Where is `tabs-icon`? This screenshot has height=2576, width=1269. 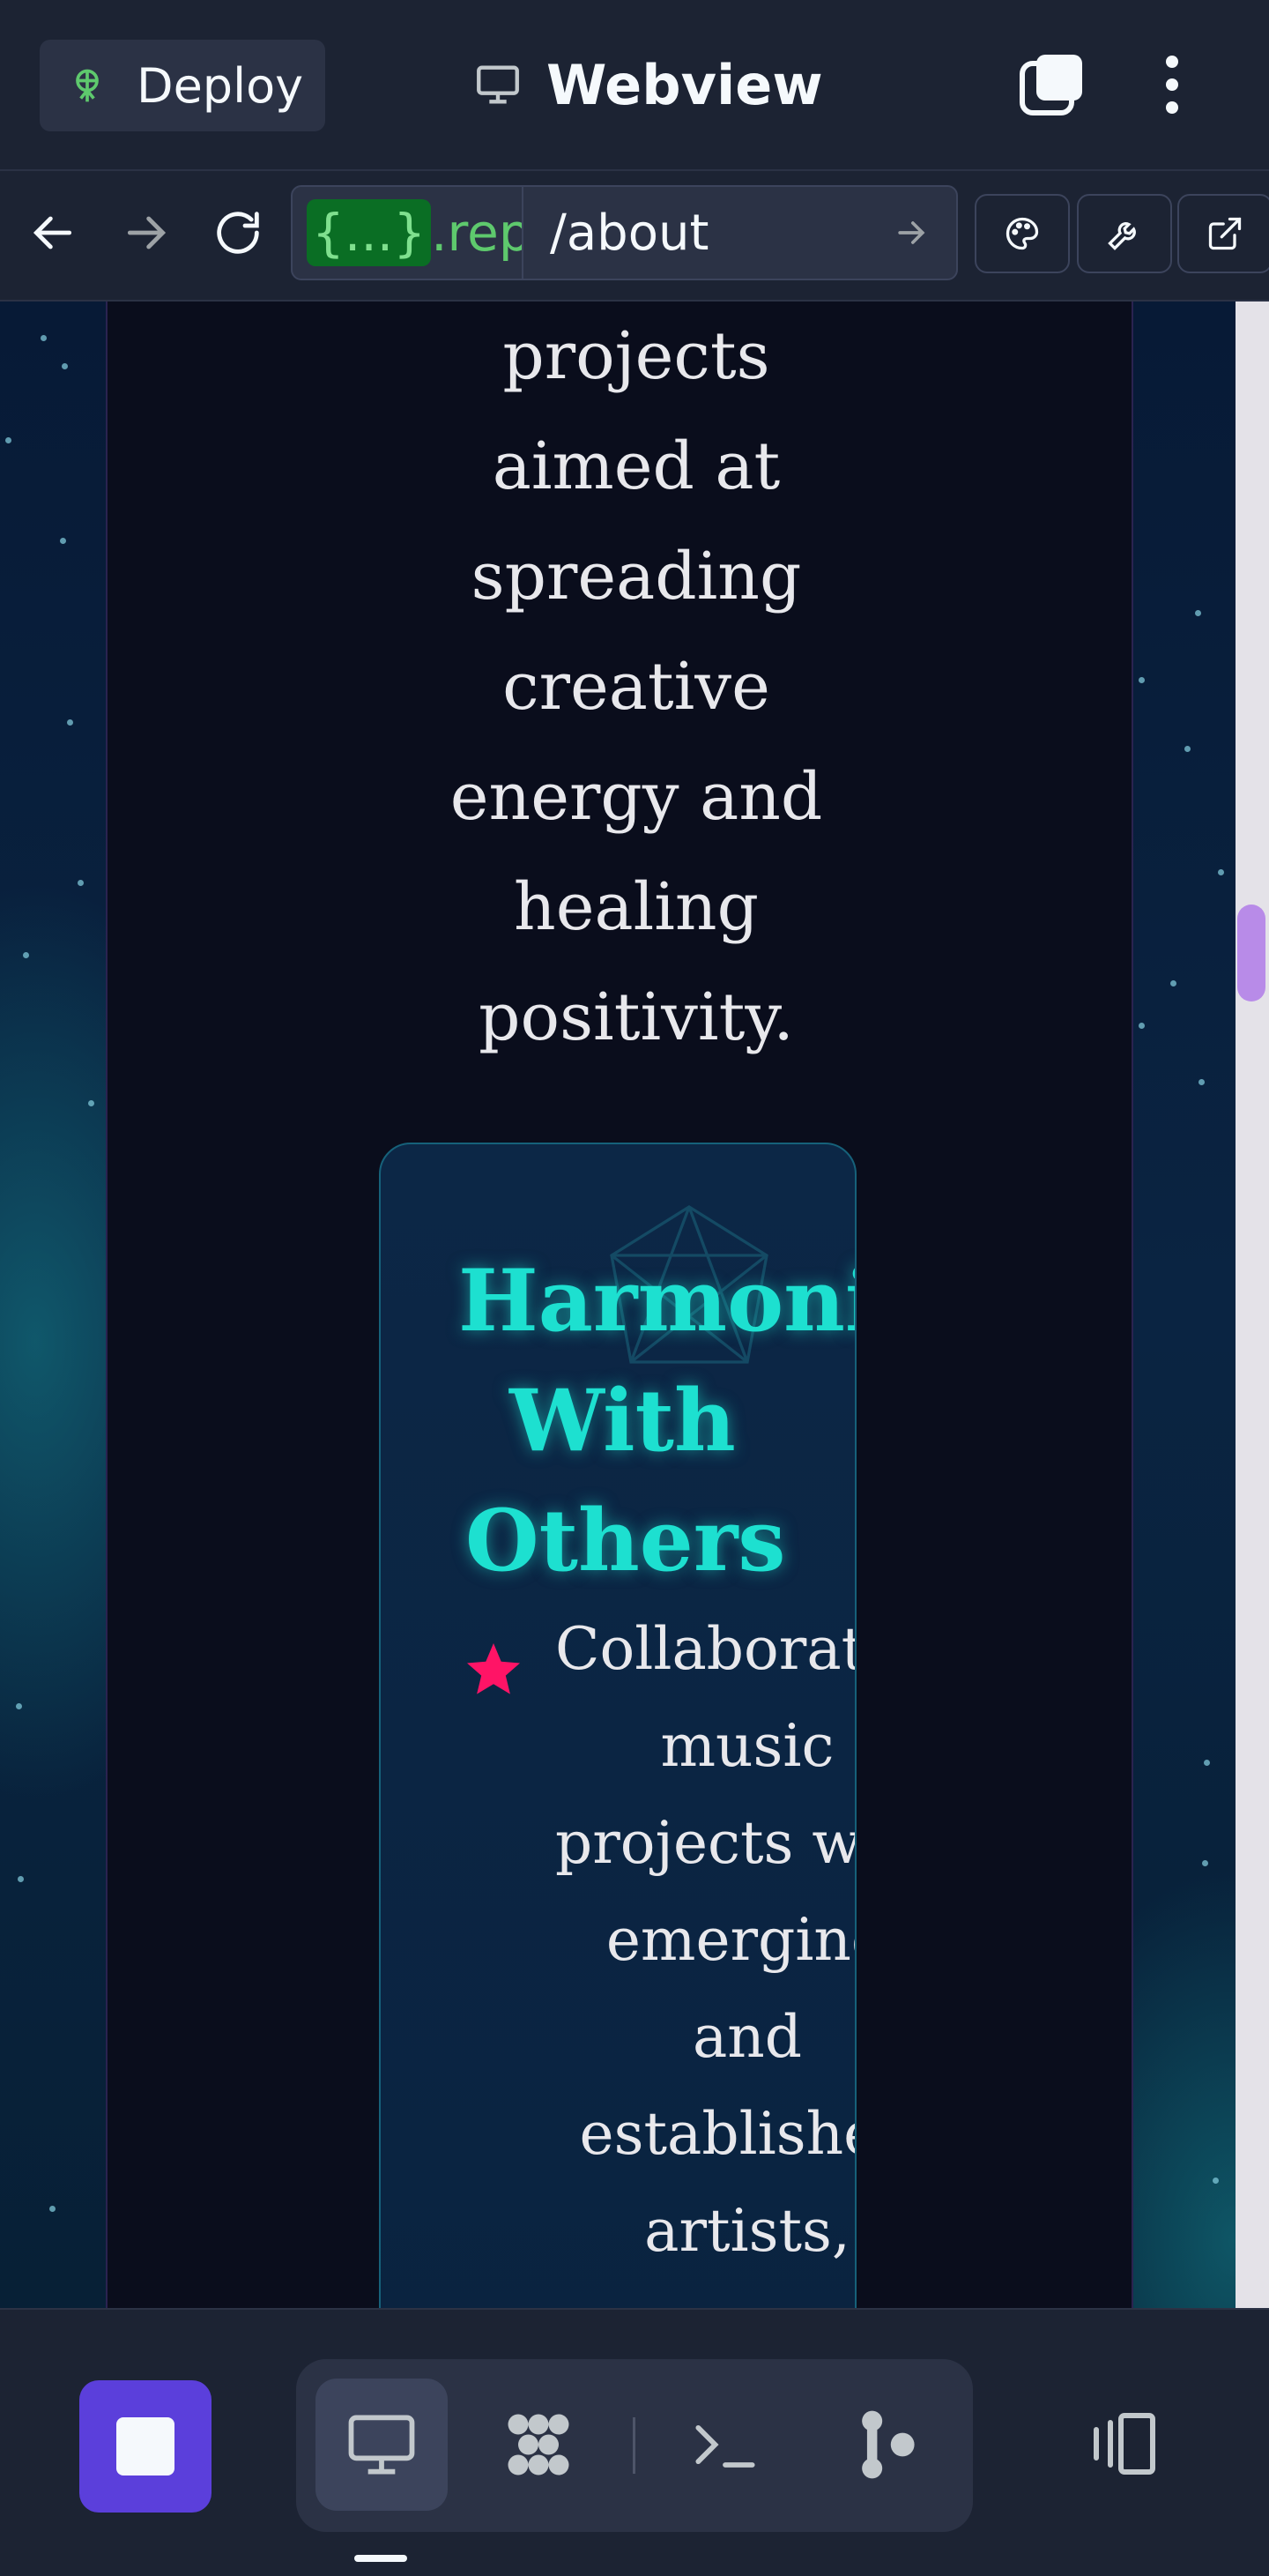 tabs-icon is located at coordinates (1052, 85).